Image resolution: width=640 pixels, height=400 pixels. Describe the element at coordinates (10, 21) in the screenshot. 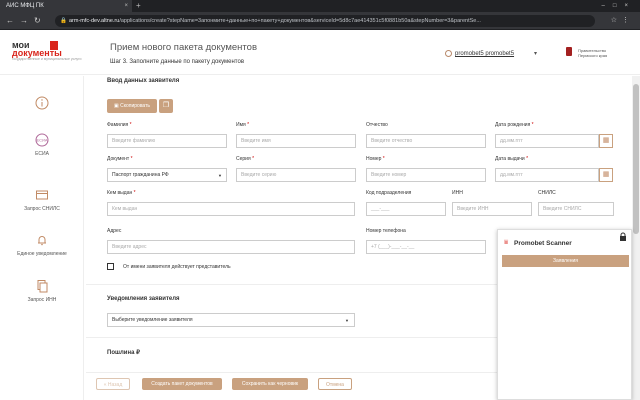

I see `back-arrow-icon: ←` at that location.